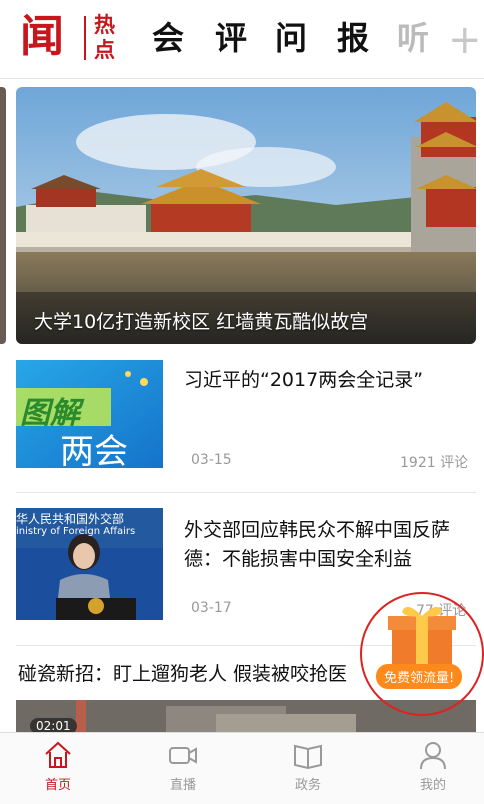  I want to click on app-logo: 闻, so click(42, 36).